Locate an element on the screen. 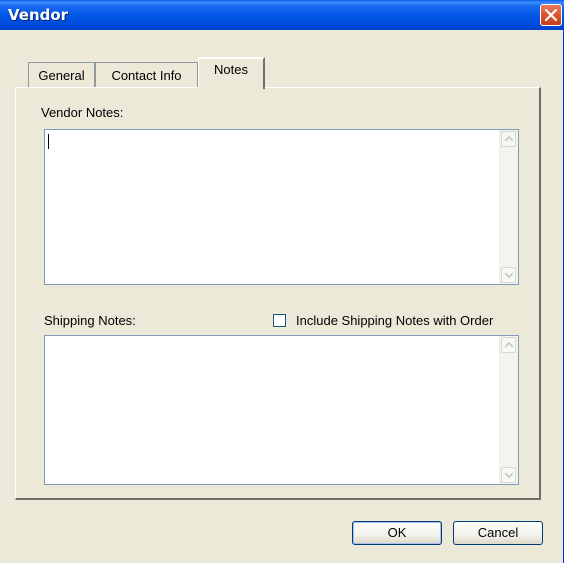 The image size is (564, 563). include-shipping-notes-checkbox is located at coordinates (279, 320).